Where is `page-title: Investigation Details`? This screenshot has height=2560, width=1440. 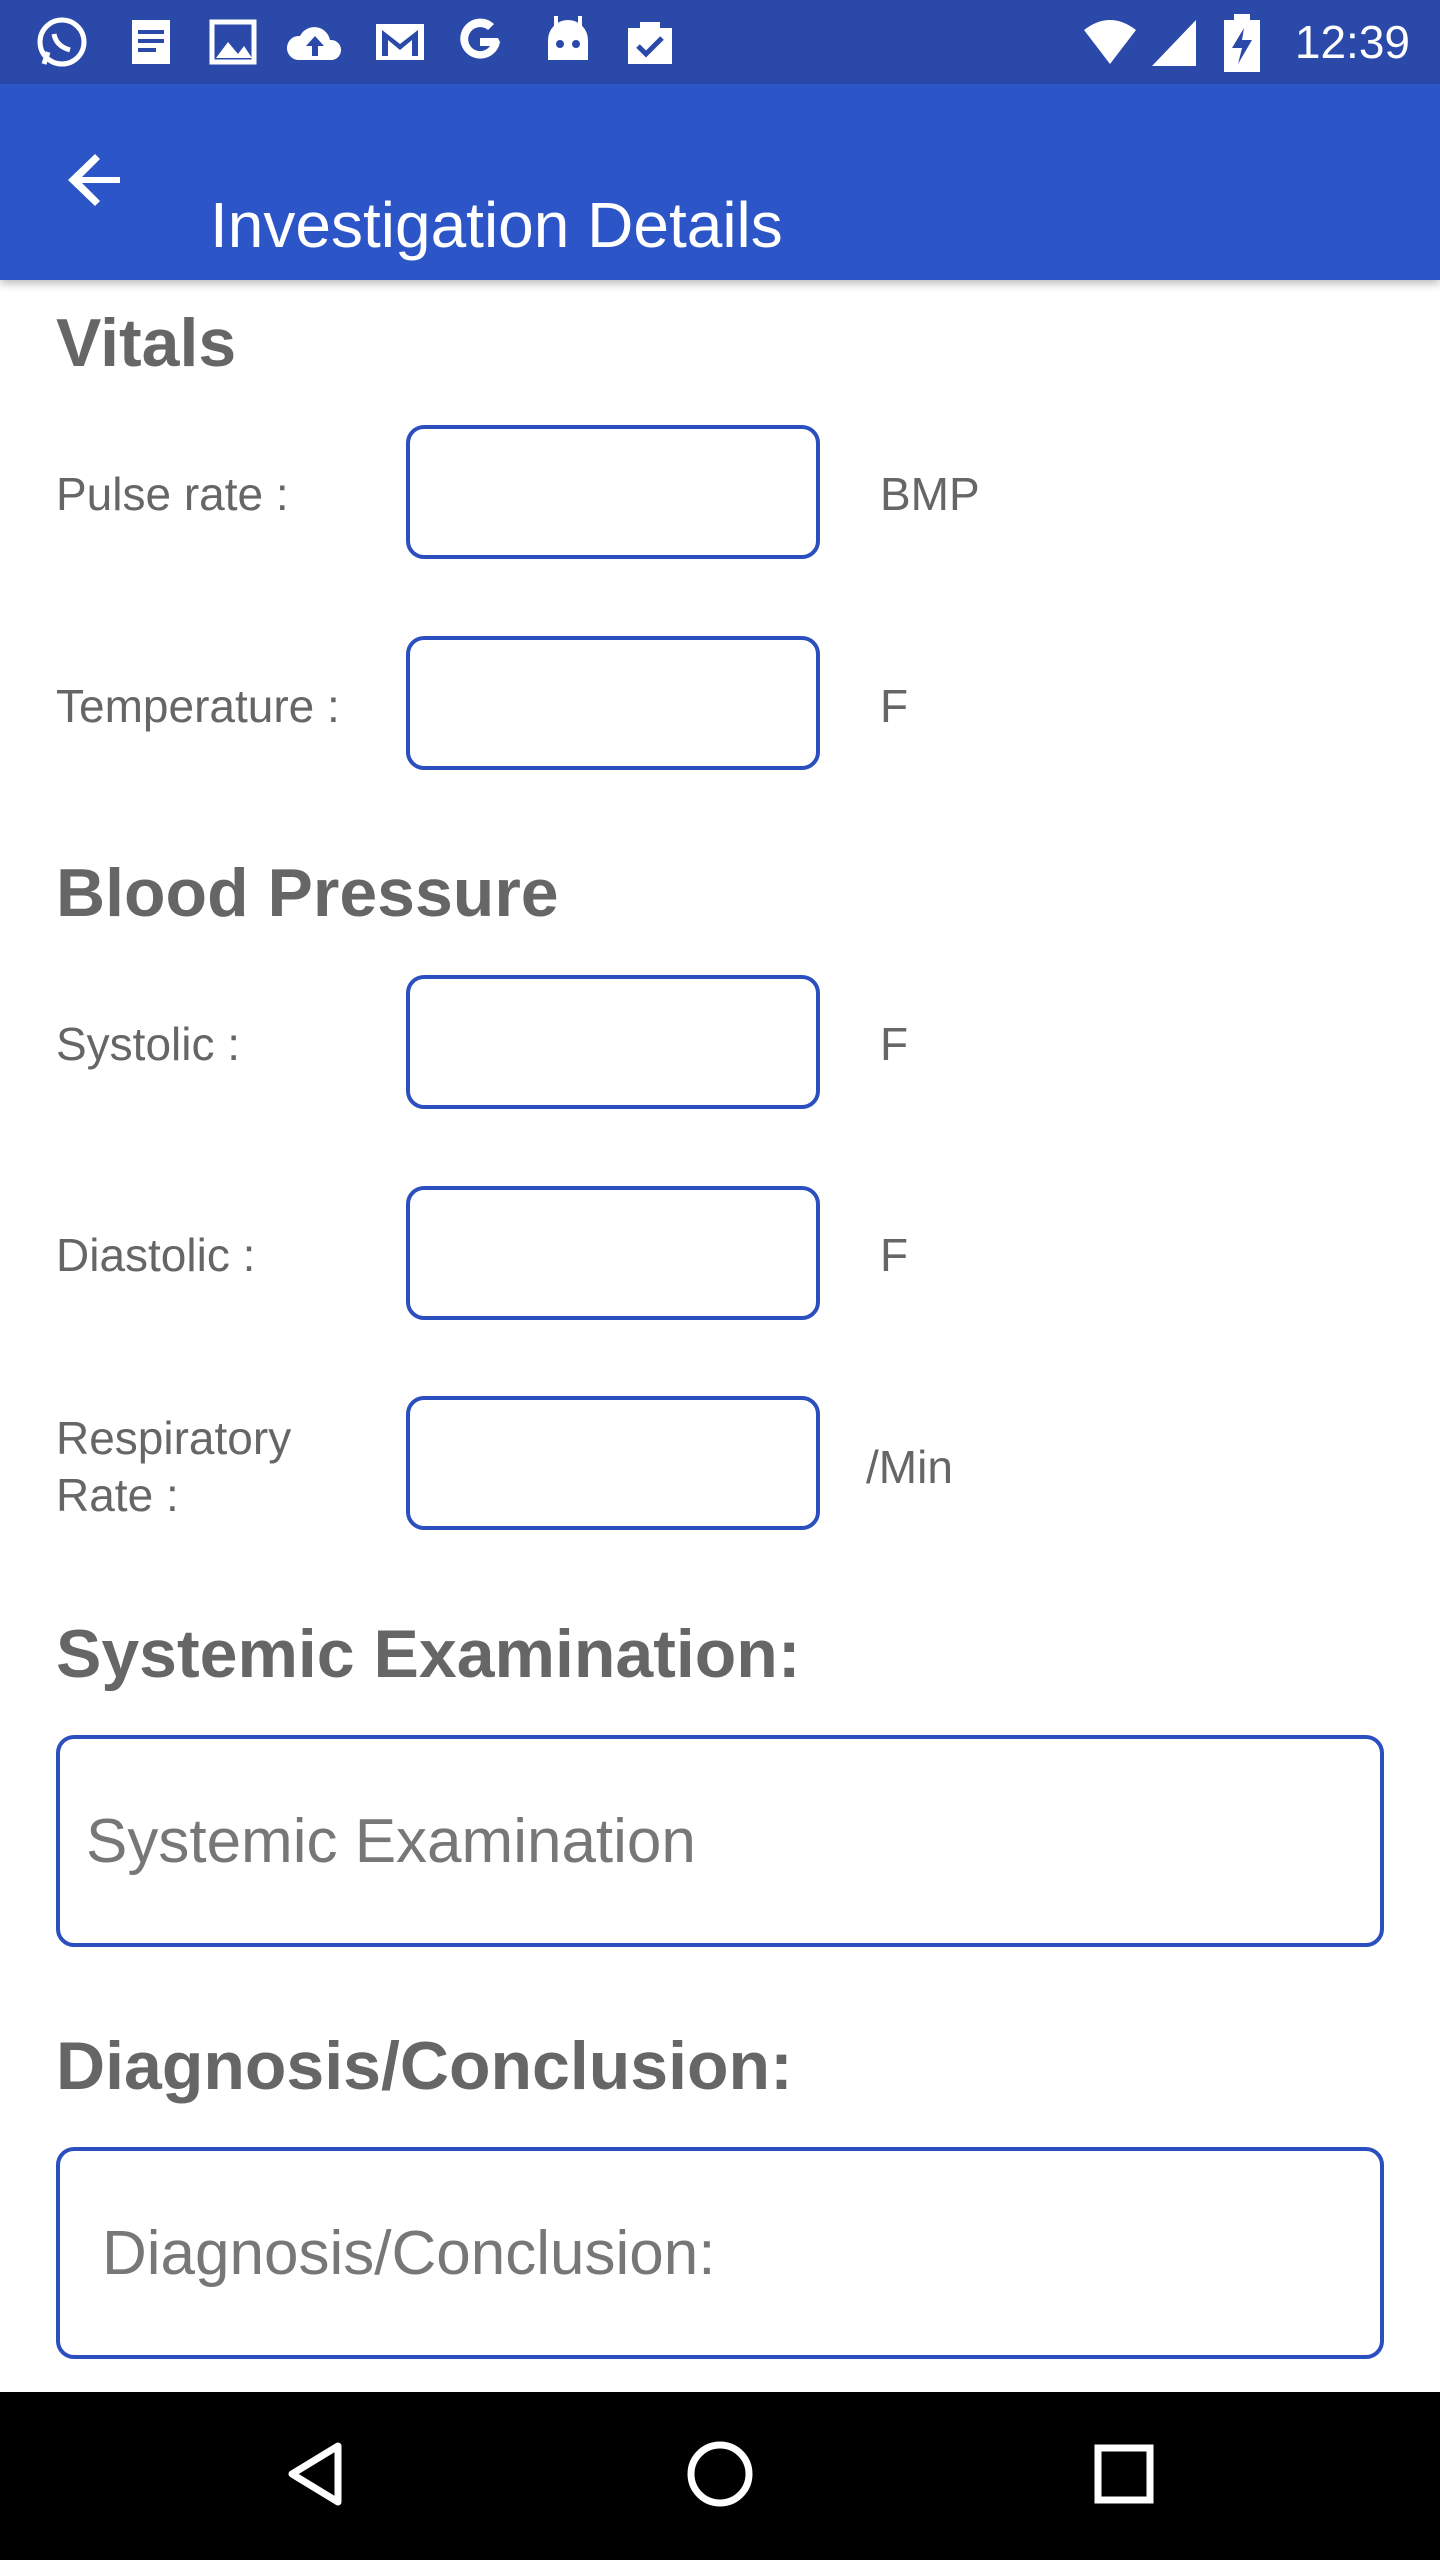
page-title: Investigation Details is located at coordinates (496, 224).